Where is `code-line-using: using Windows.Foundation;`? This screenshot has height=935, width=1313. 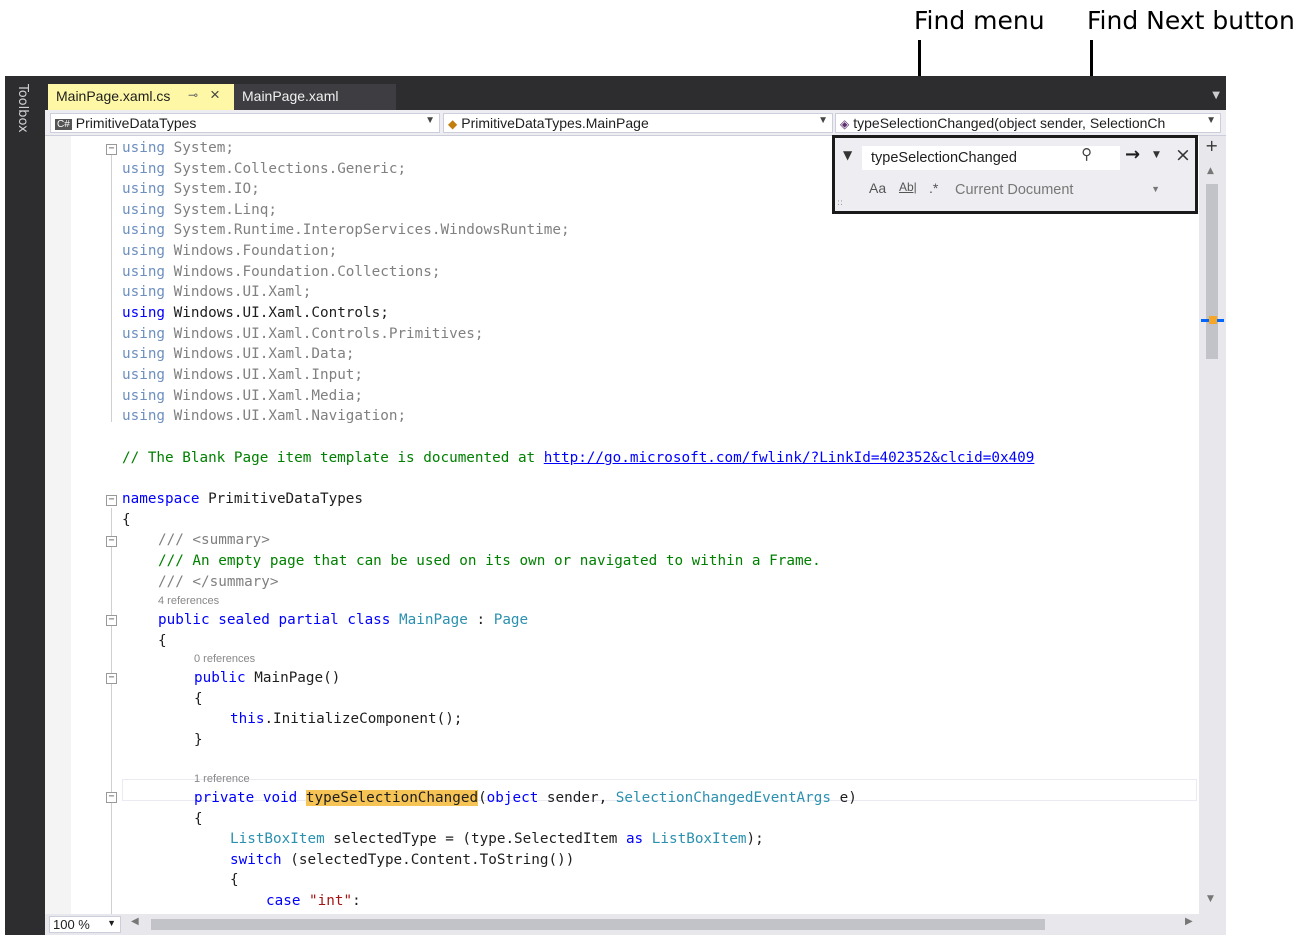 code-line-using: using Windows.Foundation; is located at coordinates (230, 251).